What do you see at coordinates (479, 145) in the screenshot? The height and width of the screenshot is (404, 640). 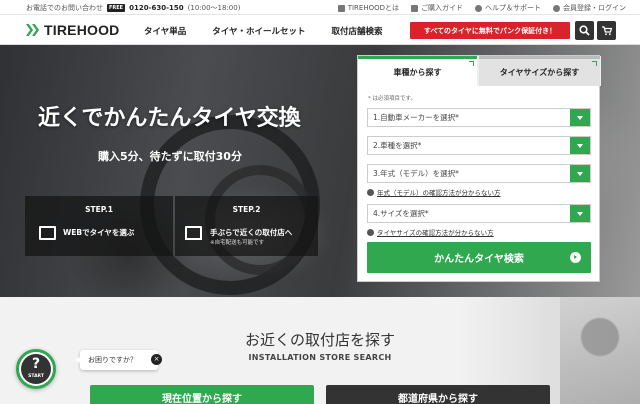 I see `model-select: 2.車種を選択*` at bounding box center [479, 145].